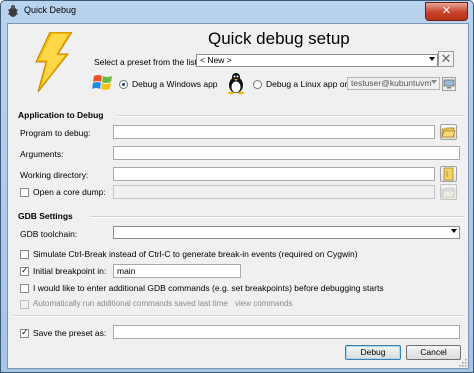 The width and height of the screenshot is (474, 373). I want to click on folder-open-icon, so click(448, 174).